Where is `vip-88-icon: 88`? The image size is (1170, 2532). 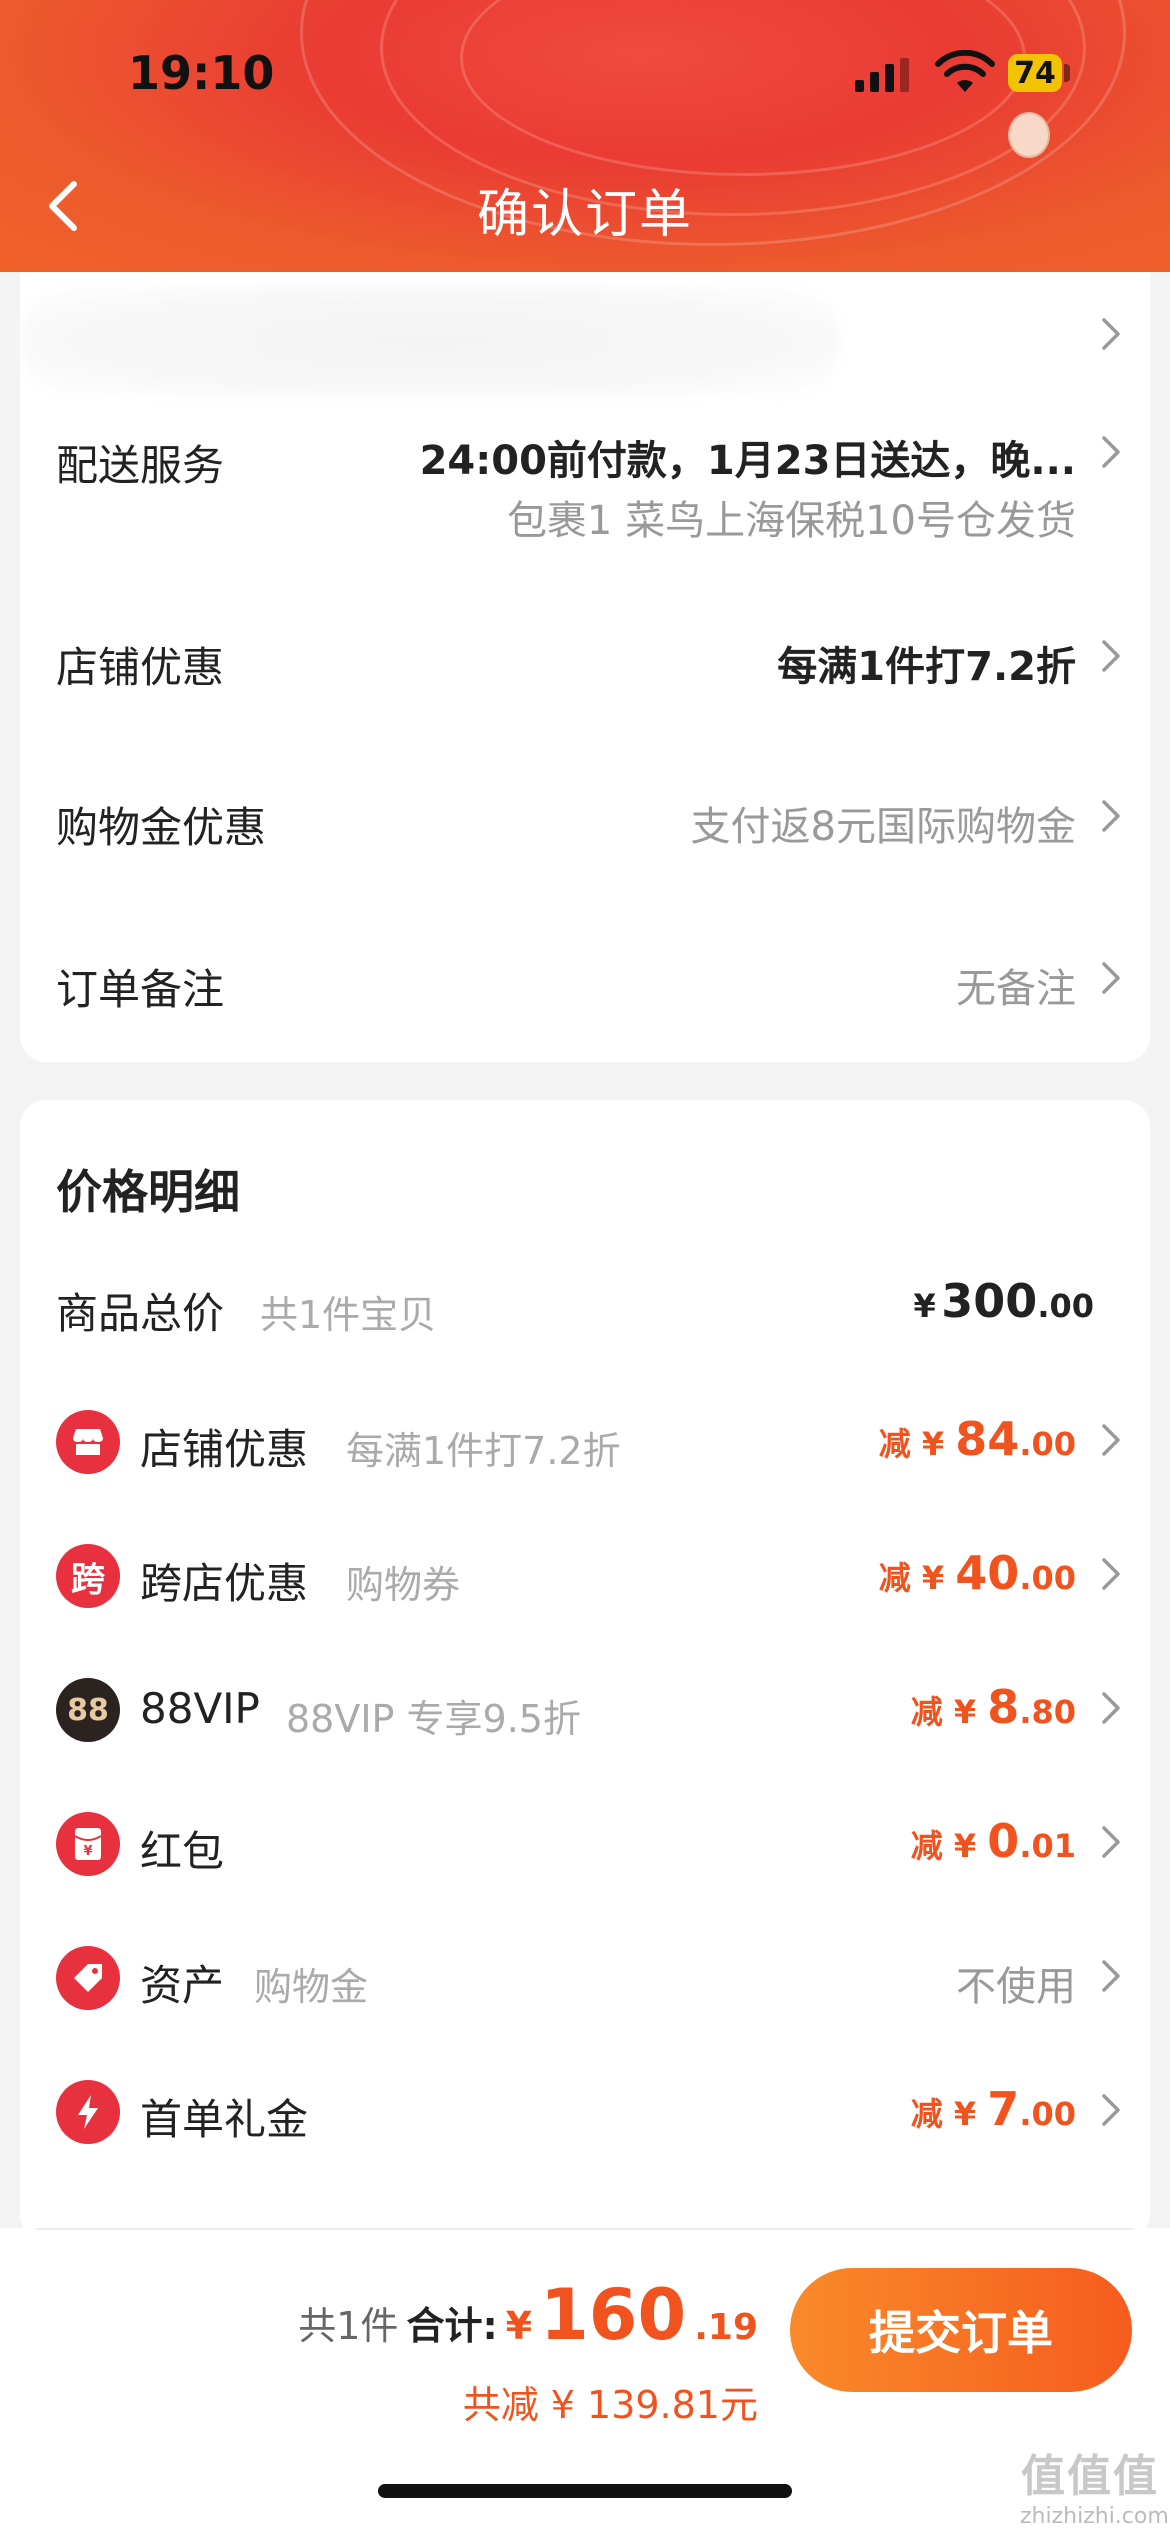
vip-88-icon: 88 is located at coordinates (88, 1710).